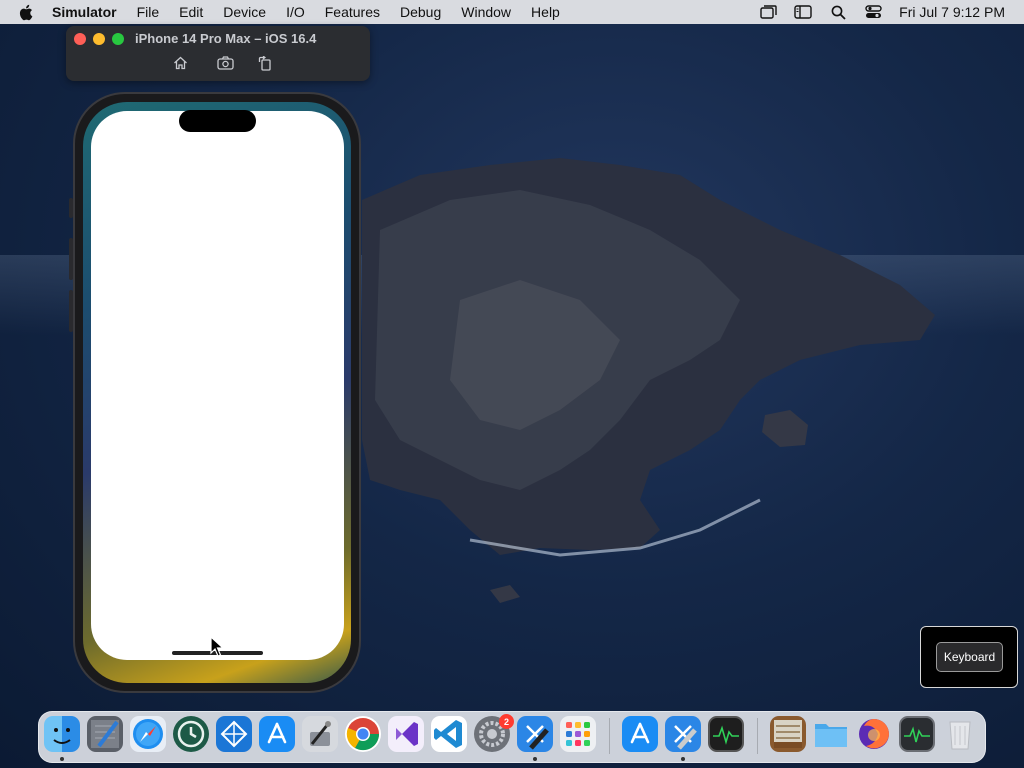 The image size is (1024, 768). I want to click on sidebar-toggle-icon, so click(803, 12).